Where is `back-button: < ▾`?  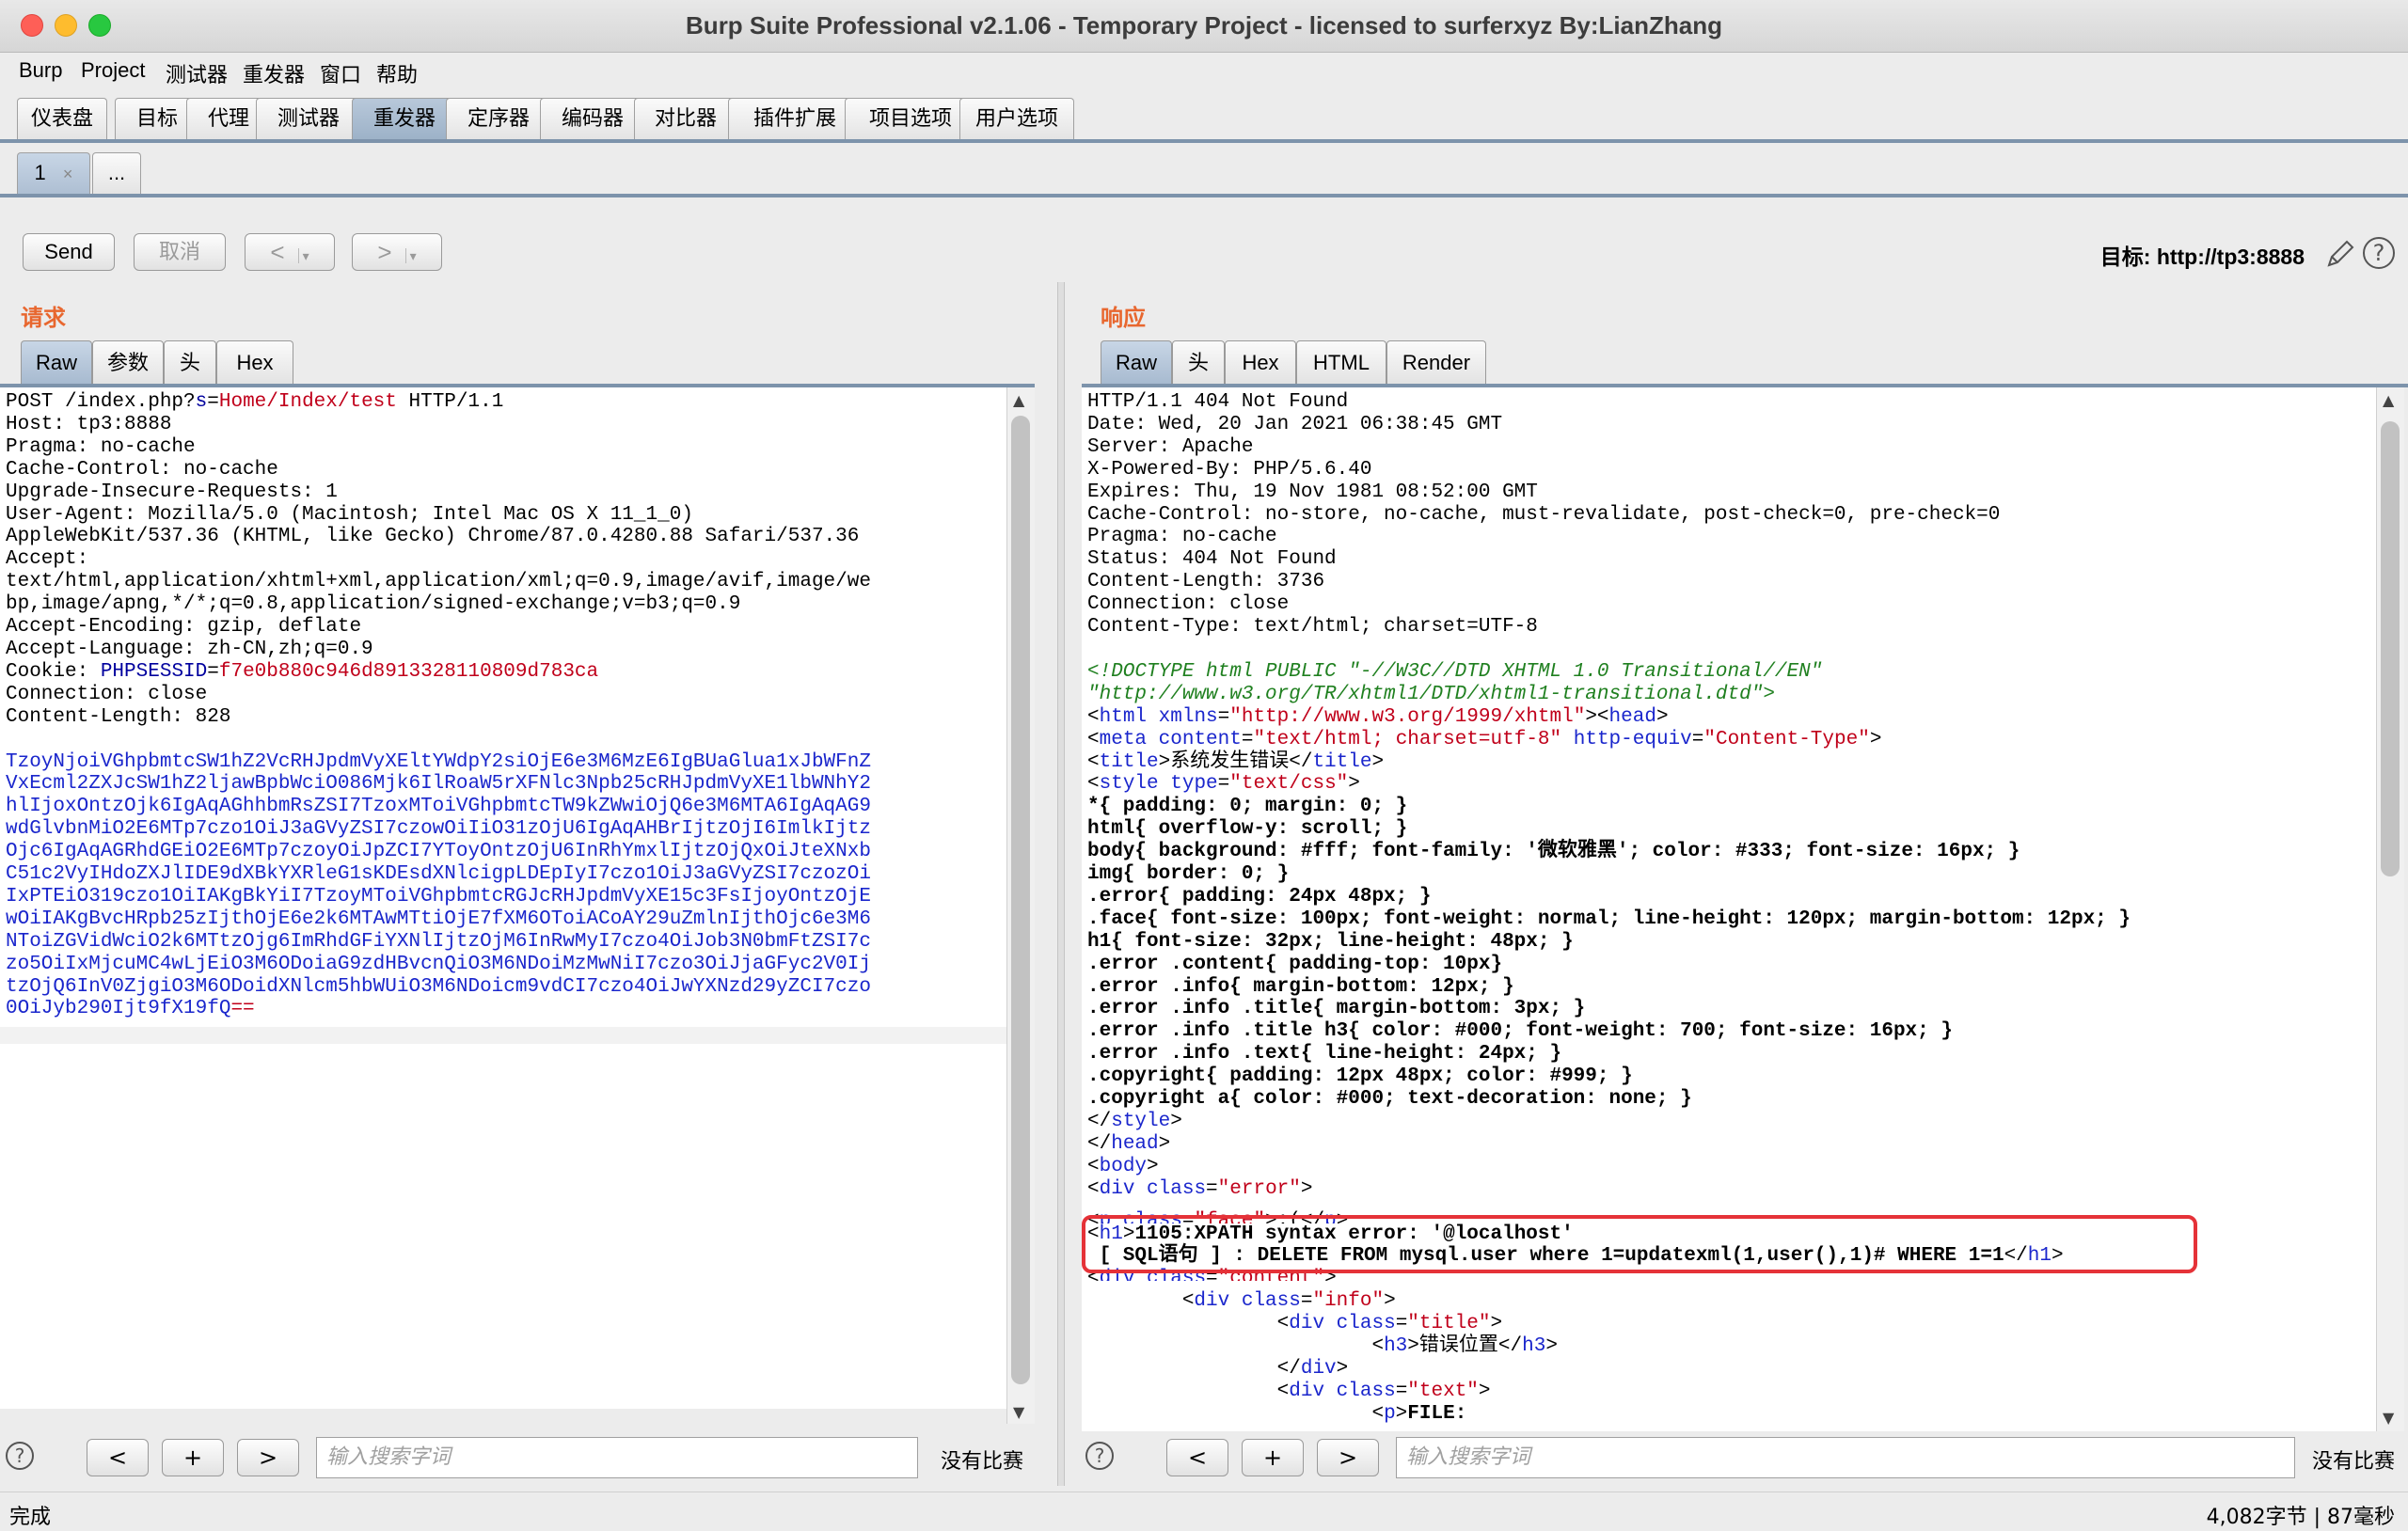 back-button: < ▾ is located at coordinates (290, 252).